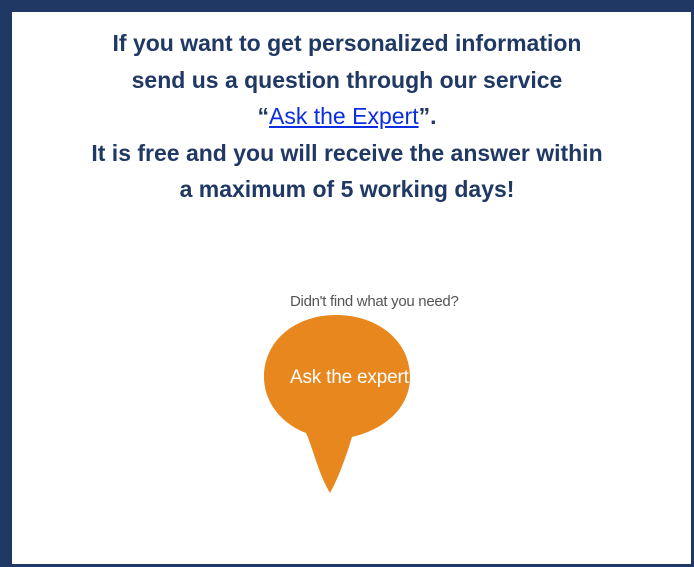  What do you see at coordinates (347, 79) in the screenshot?
I see `intro-line-2: send us a question through our service` at bounding box center [347, 79].